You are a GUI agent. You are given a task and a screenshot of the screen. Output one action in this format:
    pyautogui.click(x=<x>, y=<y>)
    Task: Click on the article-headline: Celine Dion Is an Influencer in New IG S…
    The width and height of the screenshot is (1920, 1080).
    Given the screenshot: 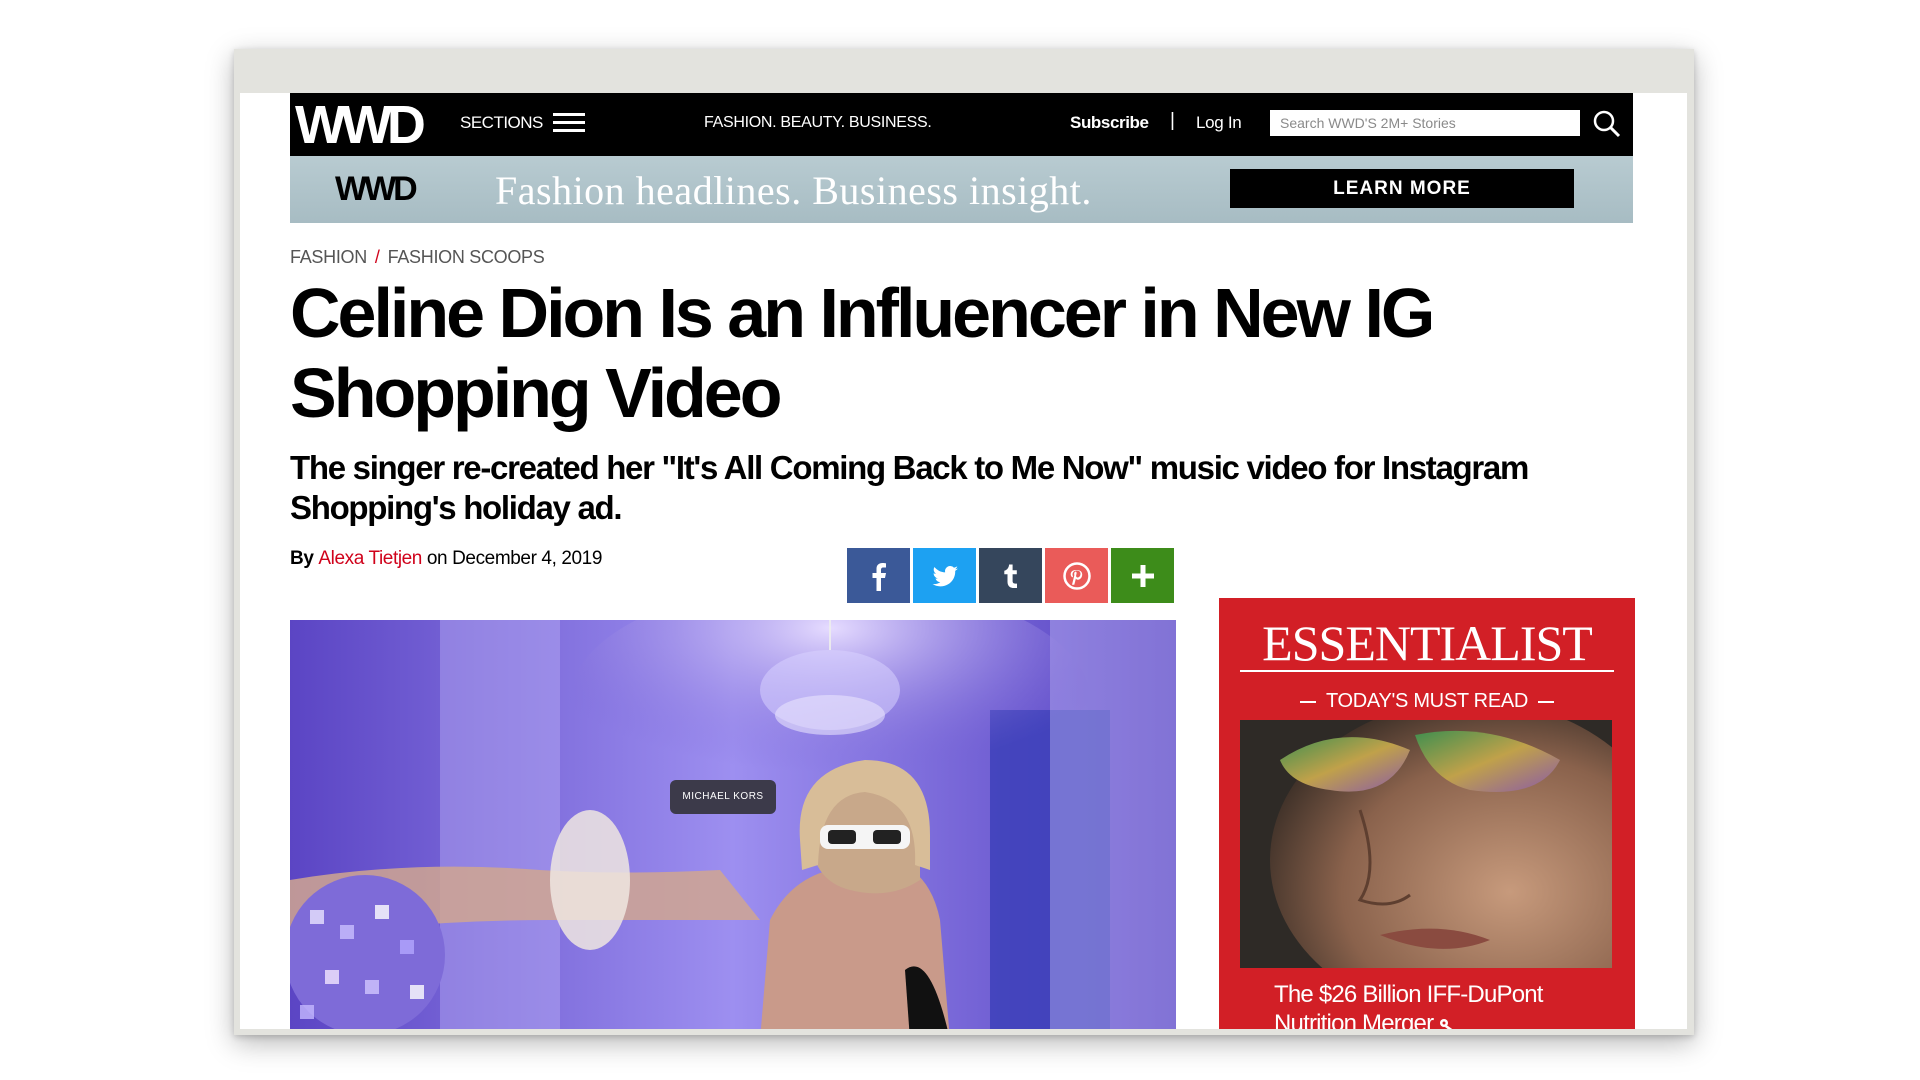 What is the action you would take?
    pyautogui.click(x=862, y=353)
    